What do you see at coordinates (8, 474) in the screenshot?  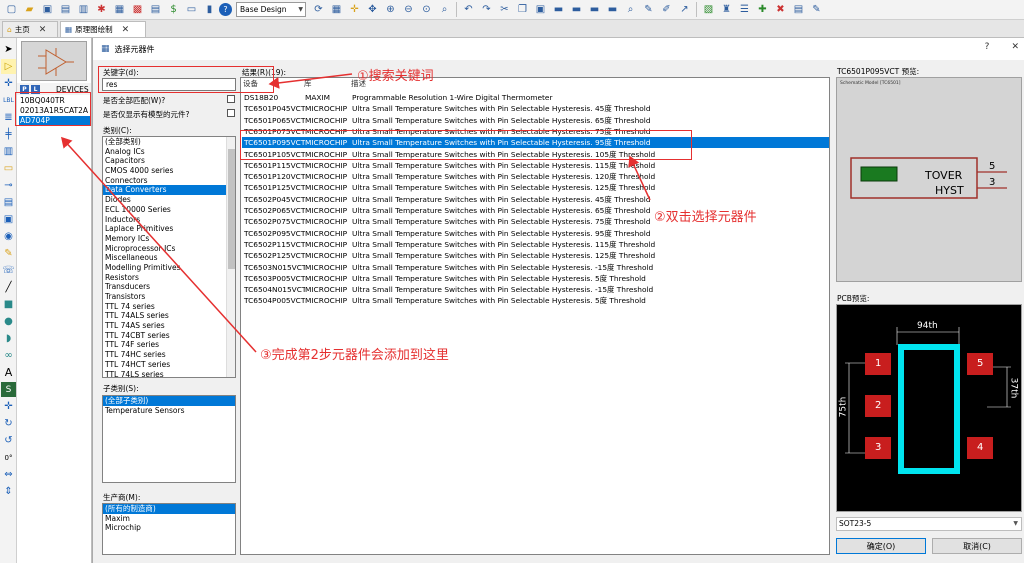 I see `mirror-x-icon: ⇔` at bounding box center [8, 474].